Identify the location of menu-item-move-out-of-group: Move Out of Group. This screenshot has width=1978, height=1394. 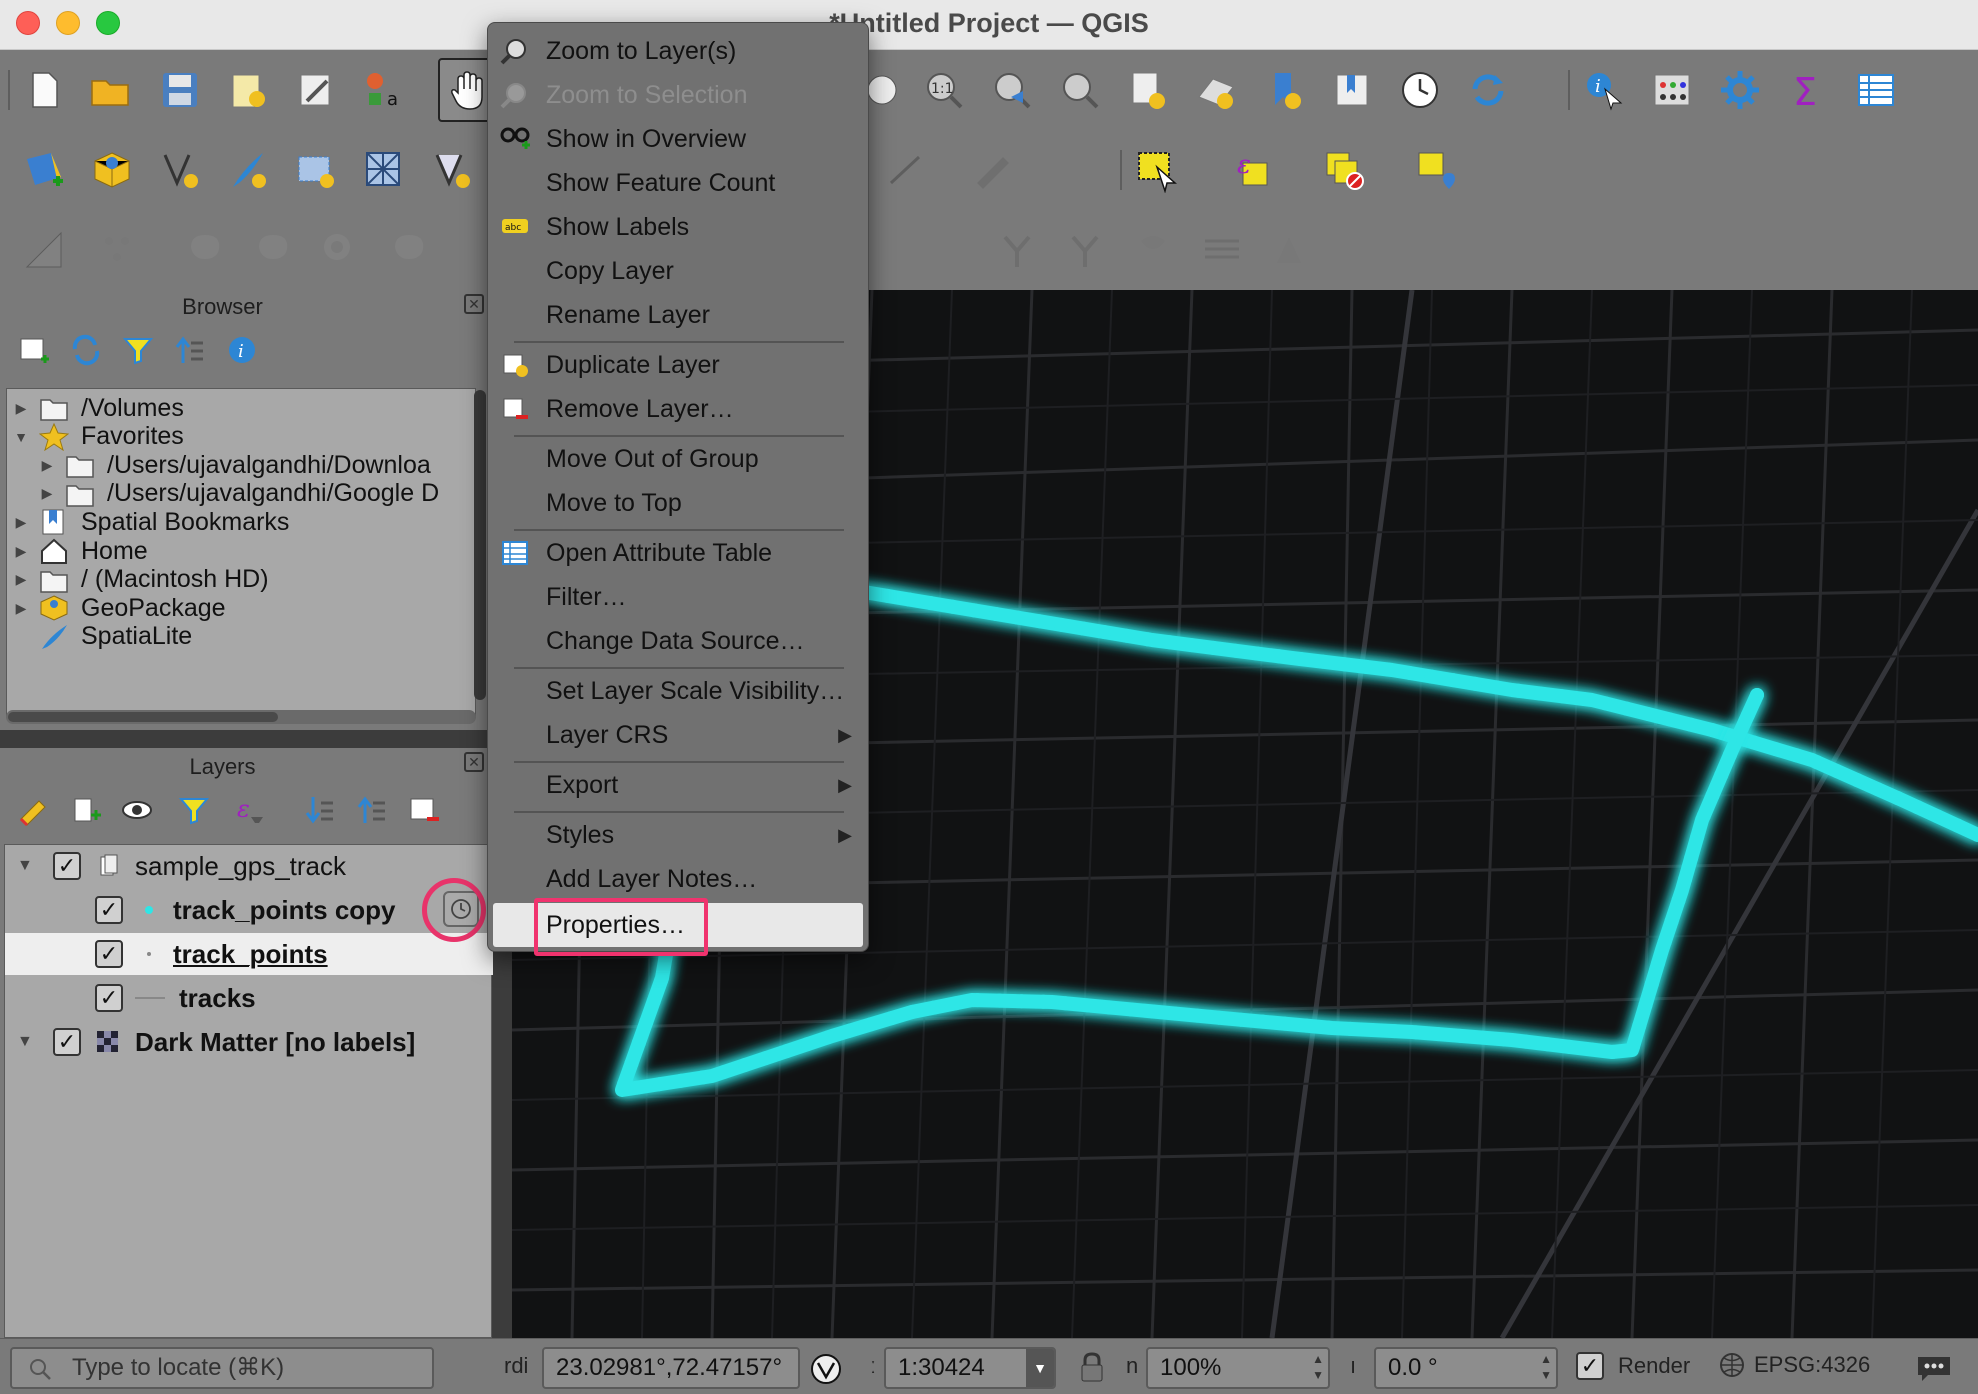
(678, 459).